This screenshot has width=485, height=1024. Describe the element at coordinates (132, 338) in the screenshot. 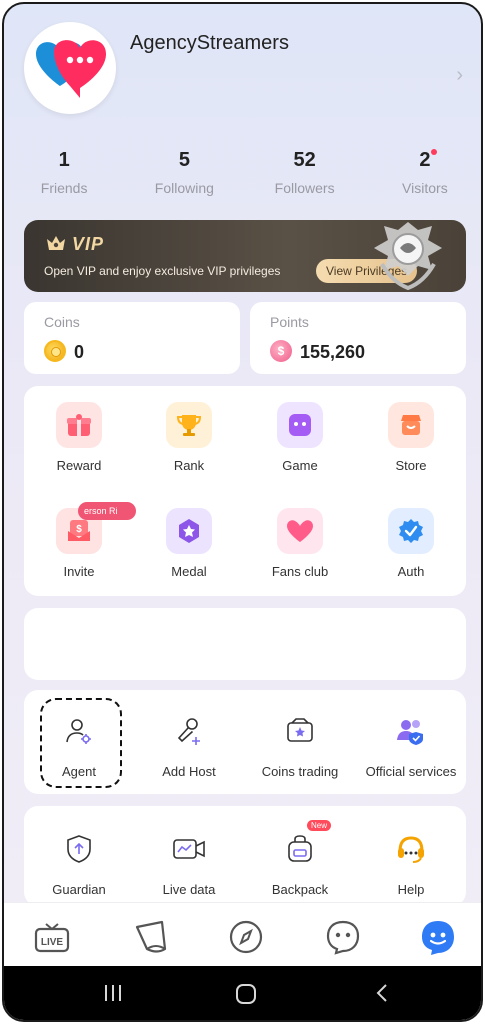

I see `coins-card: Coins 0` at that location.